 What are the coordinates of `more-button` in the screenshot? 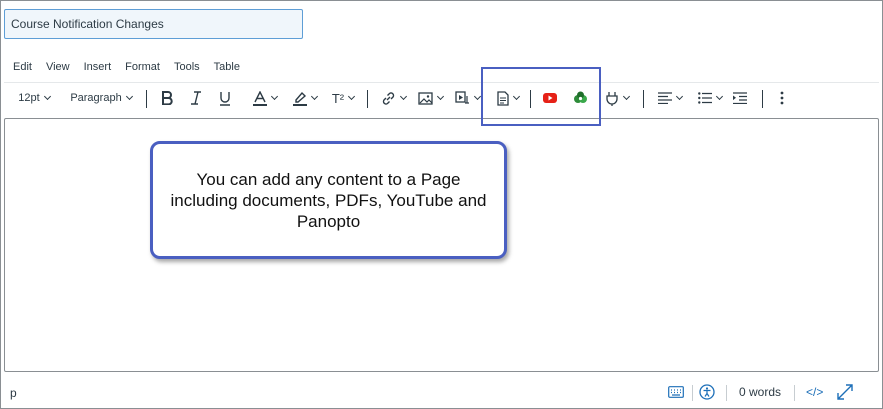 It's located at (782, 98).